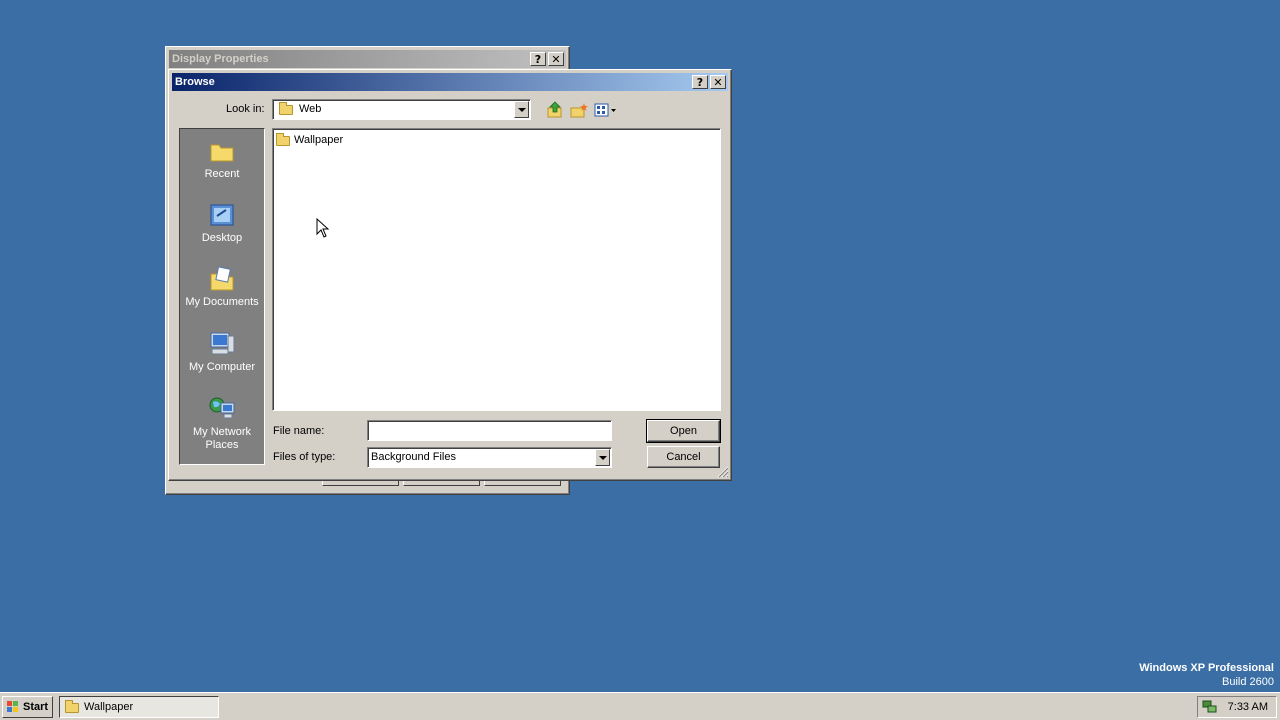 The image size is (1280, 720). I want to click on up-folder-icon, so click(554, 109).